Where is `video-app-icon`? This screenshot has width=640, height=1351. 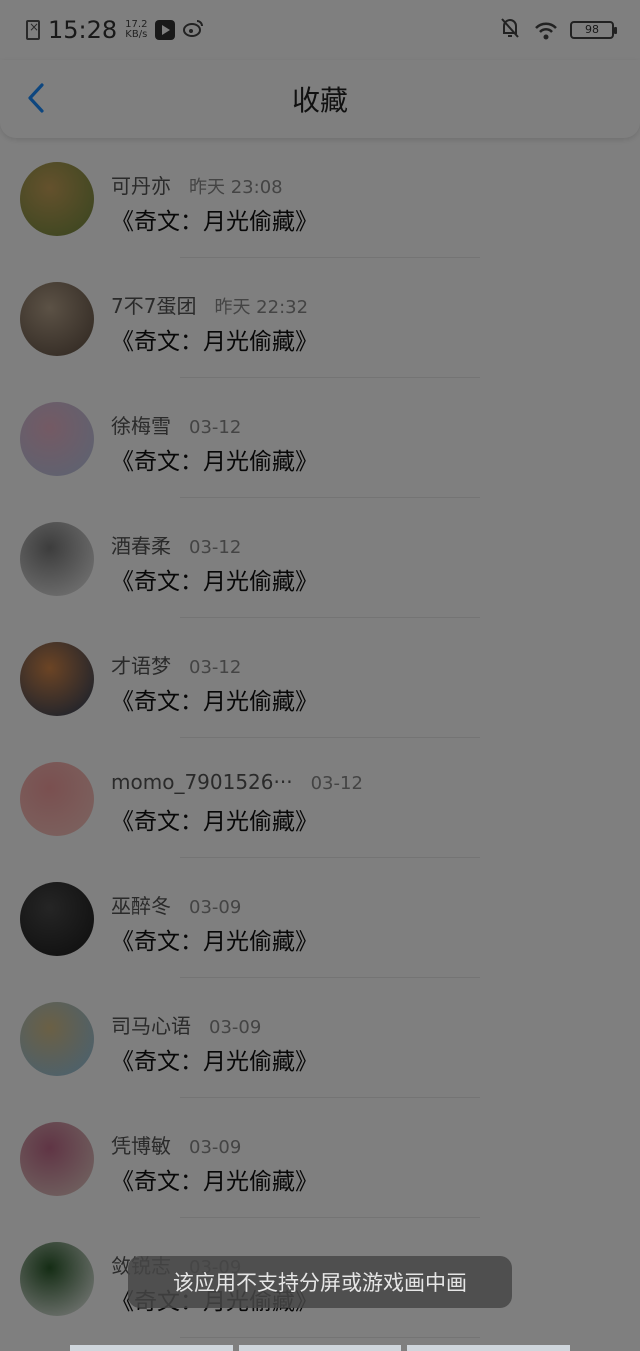 video-app-icon is located at coordinates (165, 30).